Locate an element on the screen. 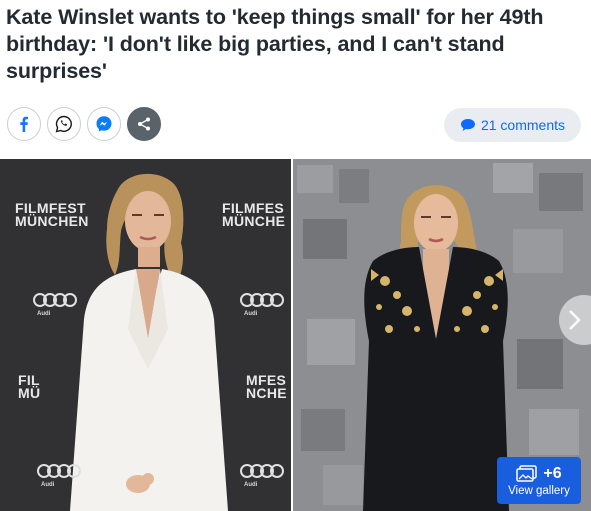 The width and height of the screenshot is (591, 511). comments-button: 21 comments is located at coordinates (512, 125).